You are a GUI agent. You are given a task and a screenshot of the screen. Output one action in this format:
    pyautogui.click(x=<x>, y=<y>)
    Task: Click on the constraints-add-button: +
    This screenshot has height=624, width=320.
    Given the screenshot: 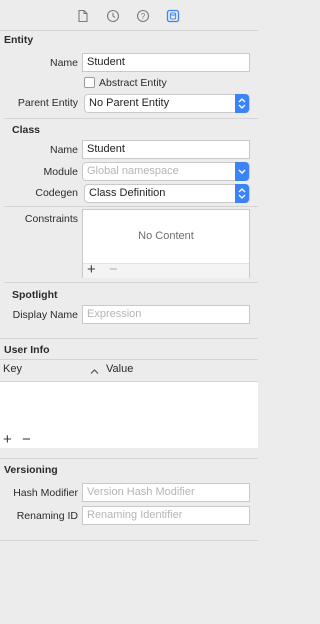 What is the action you would take?
    pyautogui.click(x=91, y=269)
    